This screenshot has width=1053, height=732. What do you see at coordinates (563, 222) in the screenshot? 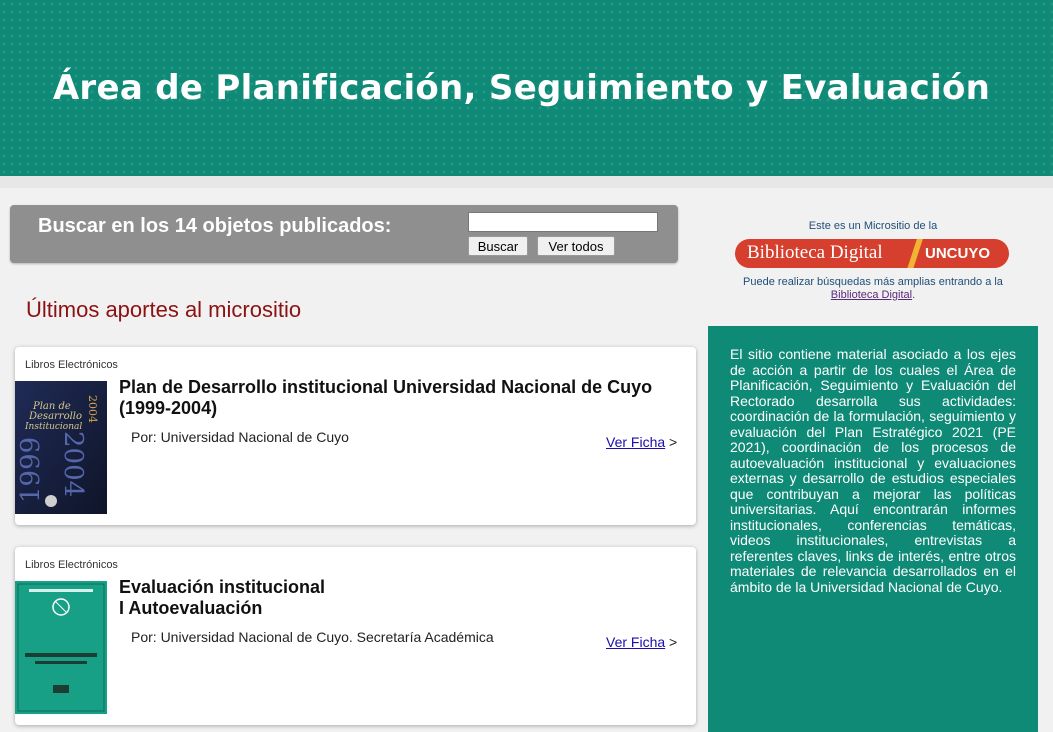
I see `search-input` at bounding box center [563, 222].